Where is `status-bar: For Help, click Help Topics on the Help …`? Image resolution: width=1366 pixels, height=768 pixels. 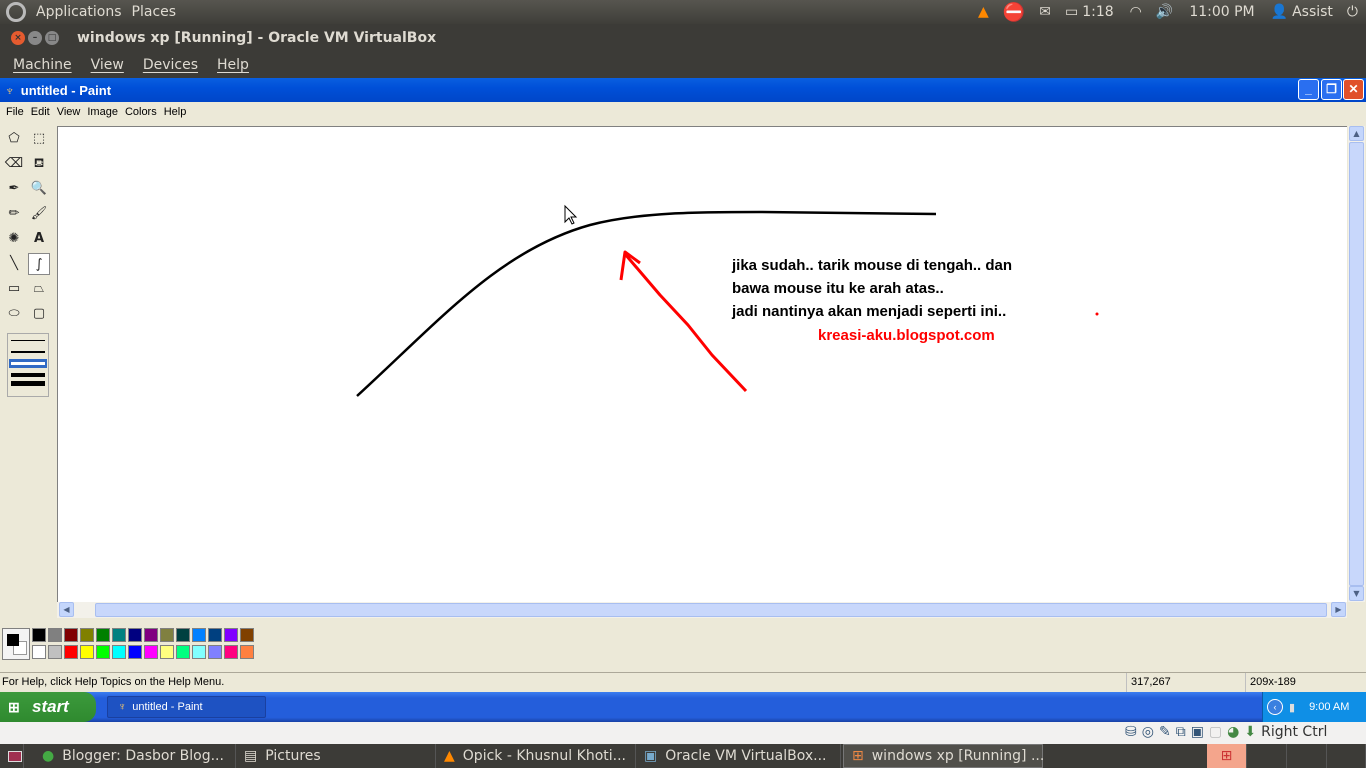
status-bar: For Help, click Help Topics on the Help … is located at coordinates (683, 682).